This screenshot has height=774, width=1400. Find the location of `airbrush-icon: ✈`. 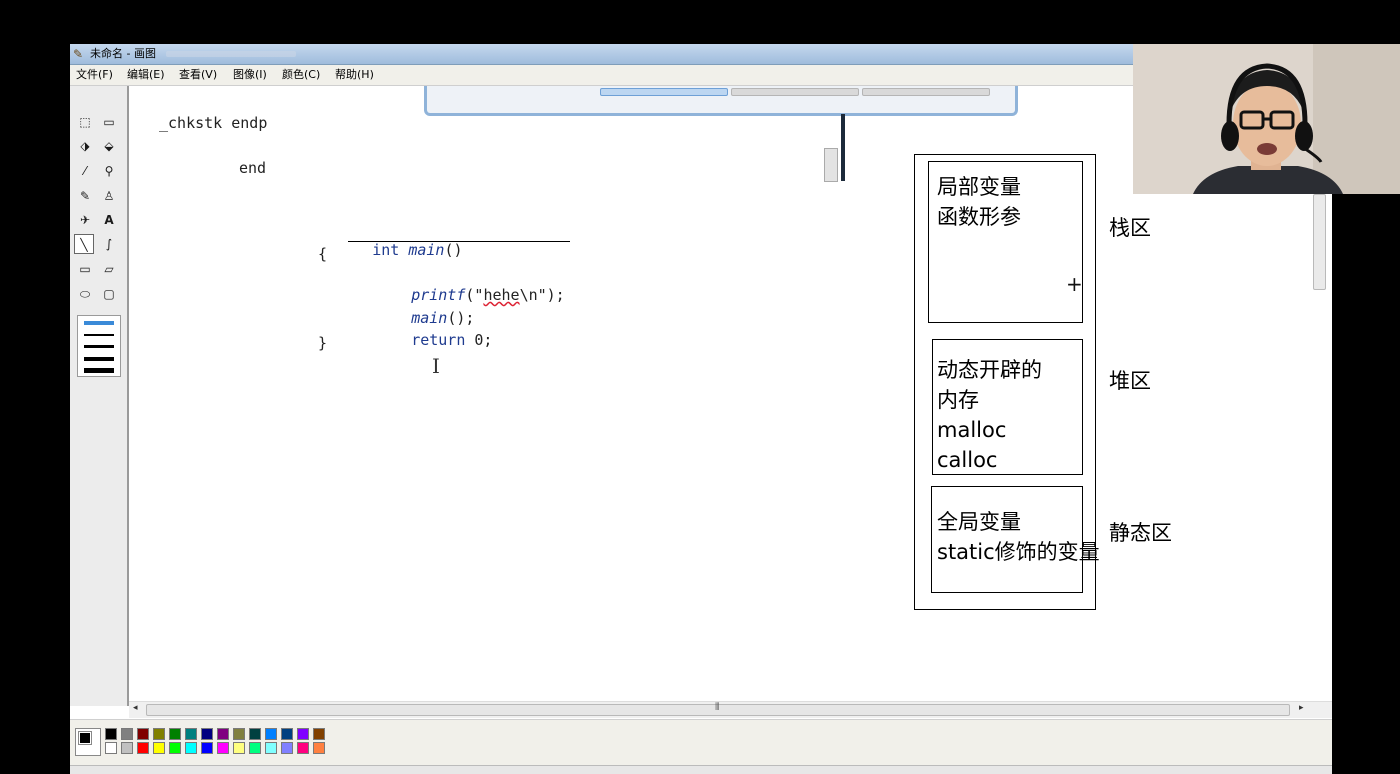

airbrush-icon: ✈ is located at coordinates (85, 220).